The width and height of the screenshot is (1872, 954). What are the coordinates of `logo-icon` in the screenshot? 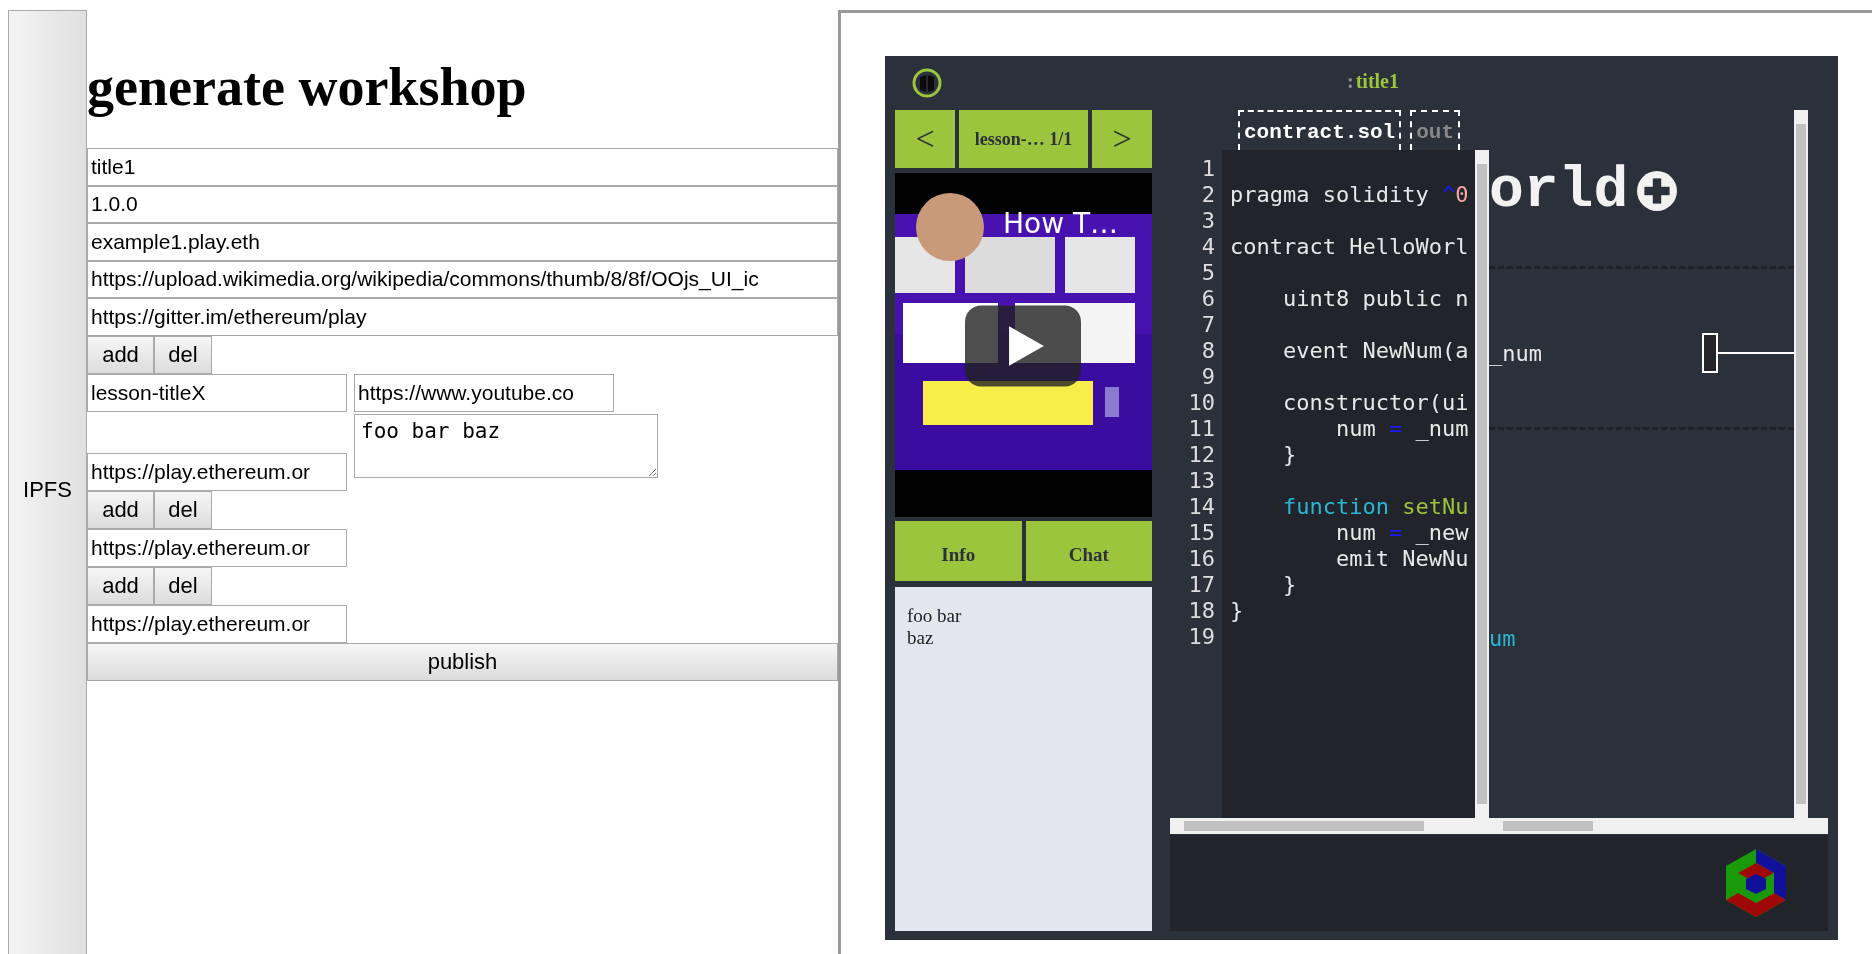 It's located at (927, 83).